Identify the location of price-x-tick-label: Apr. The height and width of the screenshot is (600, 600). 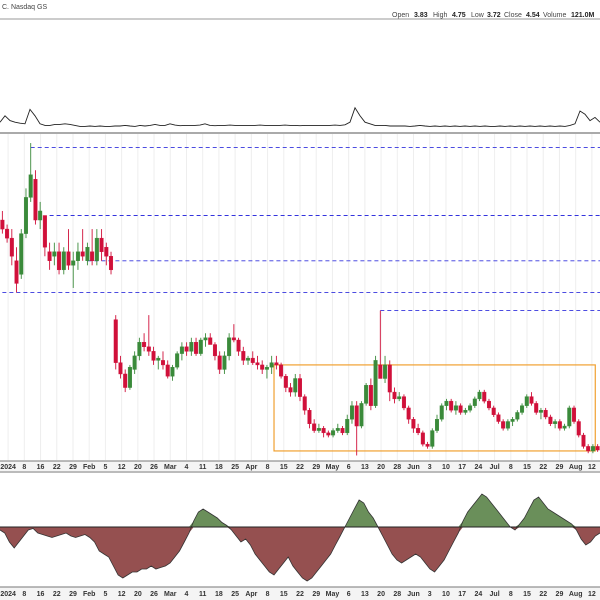
(251, 467).